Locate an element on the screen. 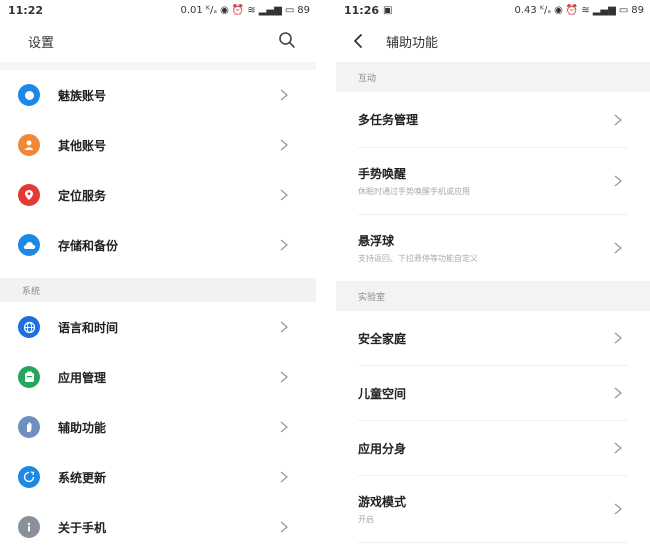  section-header-interaction: 互动 is located at coordinates (493, 77).